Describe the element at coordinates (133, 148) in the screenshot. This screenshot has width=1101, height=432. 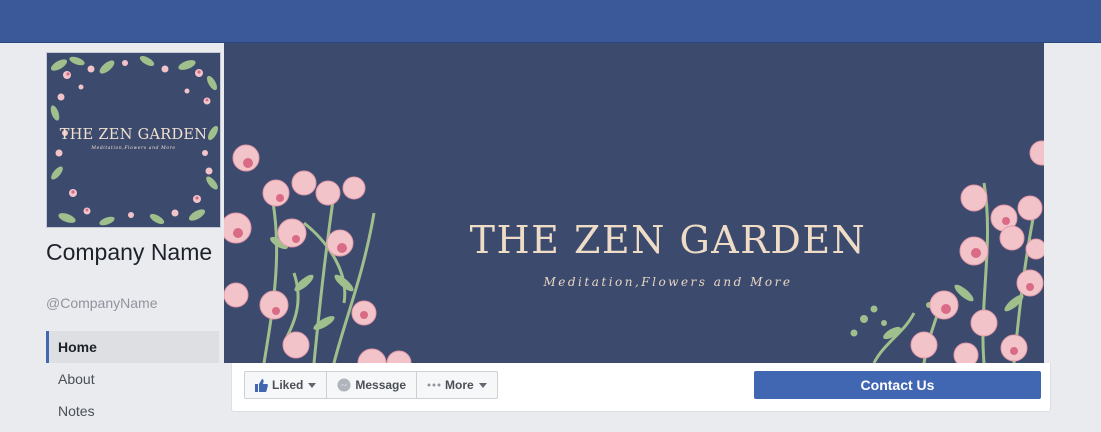
I see `profile-picture-subtitle: Meditation,Flowers and More` at that location.